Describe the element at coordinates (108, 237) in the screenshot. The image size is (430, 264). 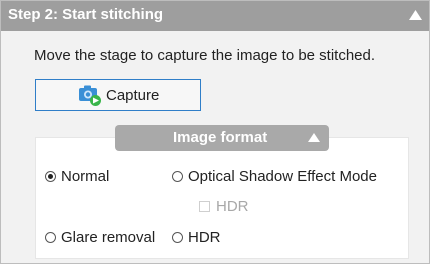
I see `radio-glare-removal-label: Glare removal` at that location.